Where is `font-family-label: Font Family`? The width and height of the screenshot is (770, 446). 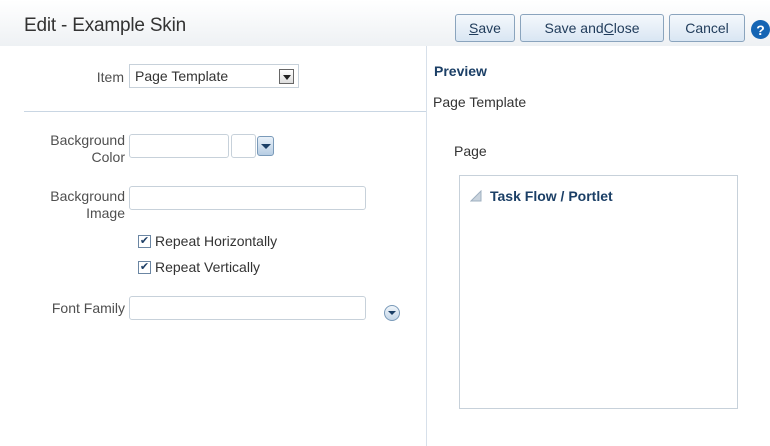 font-family-label: Font Family is located at coordinates (88, 308).